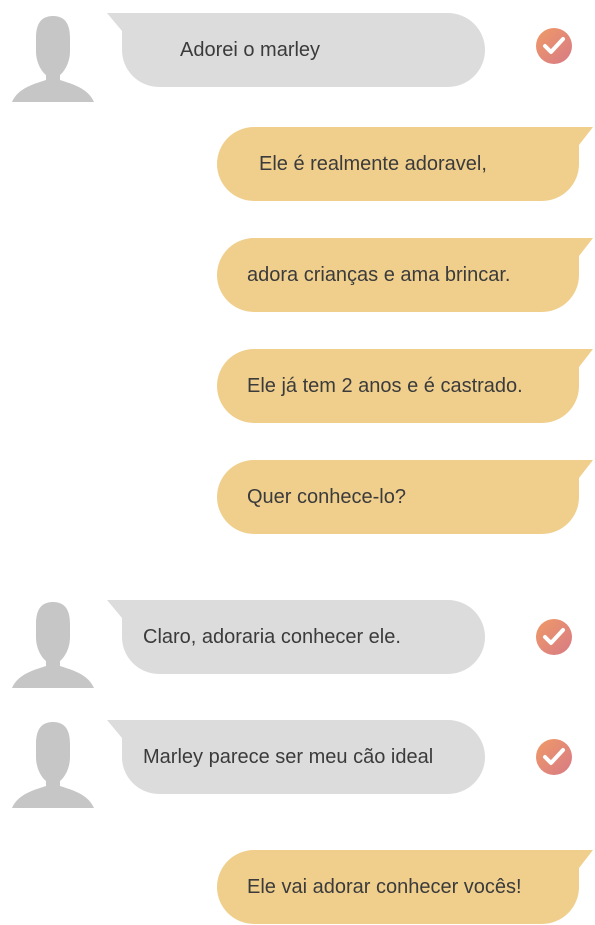 This screenshot has width=595, height=925. I want to click on message-bubble-outgoing: Ele vai adorar conhecer vocês!, so click(406, 887).